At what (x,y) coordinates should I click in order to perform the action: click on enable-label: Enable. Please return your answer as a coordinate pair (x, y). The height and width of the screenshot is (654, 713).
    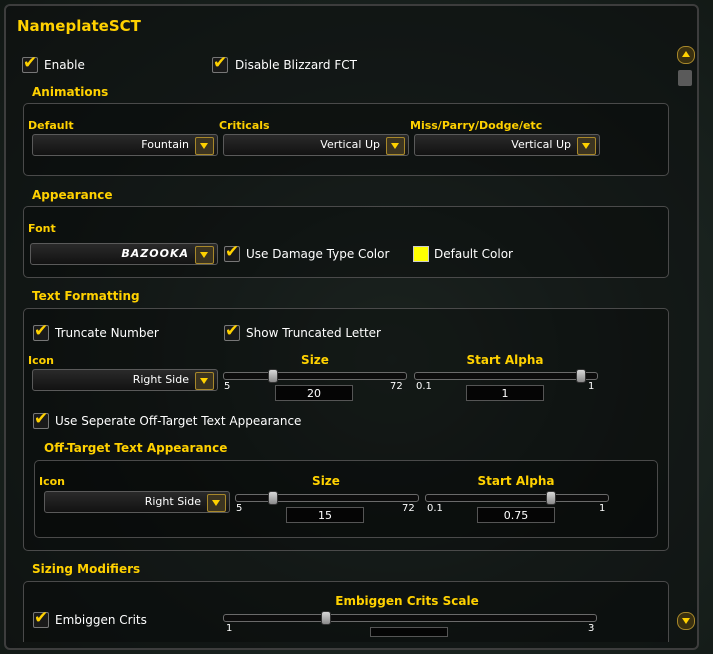
    Looking at the image, I should click on (64, 65).